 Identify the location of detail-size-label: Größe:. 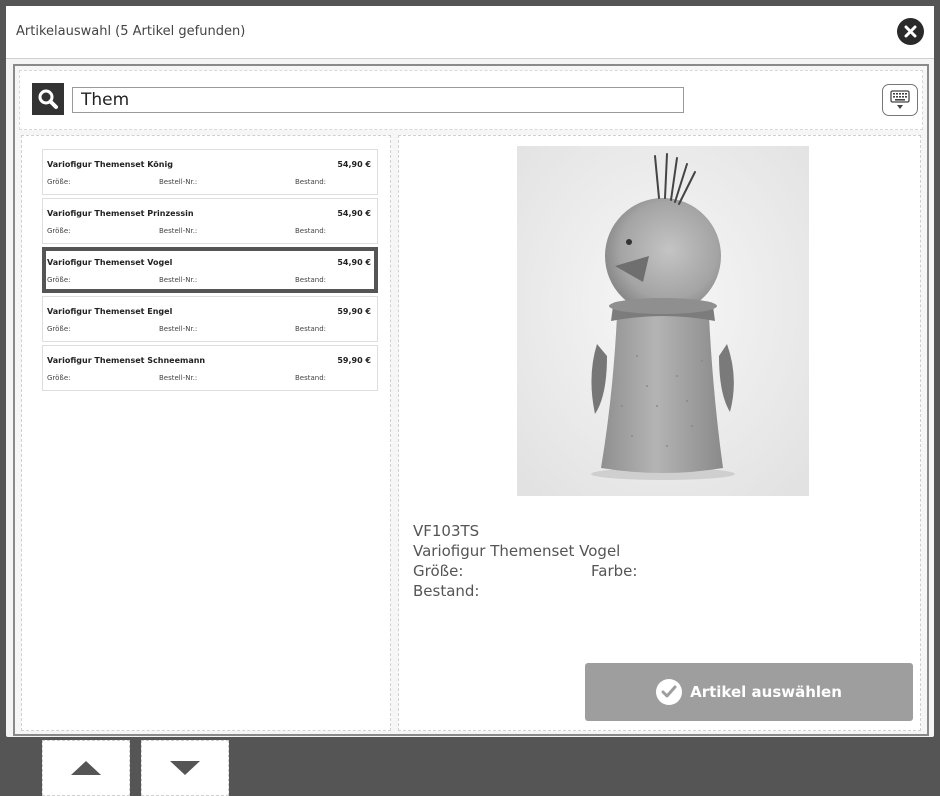
(438, 571).